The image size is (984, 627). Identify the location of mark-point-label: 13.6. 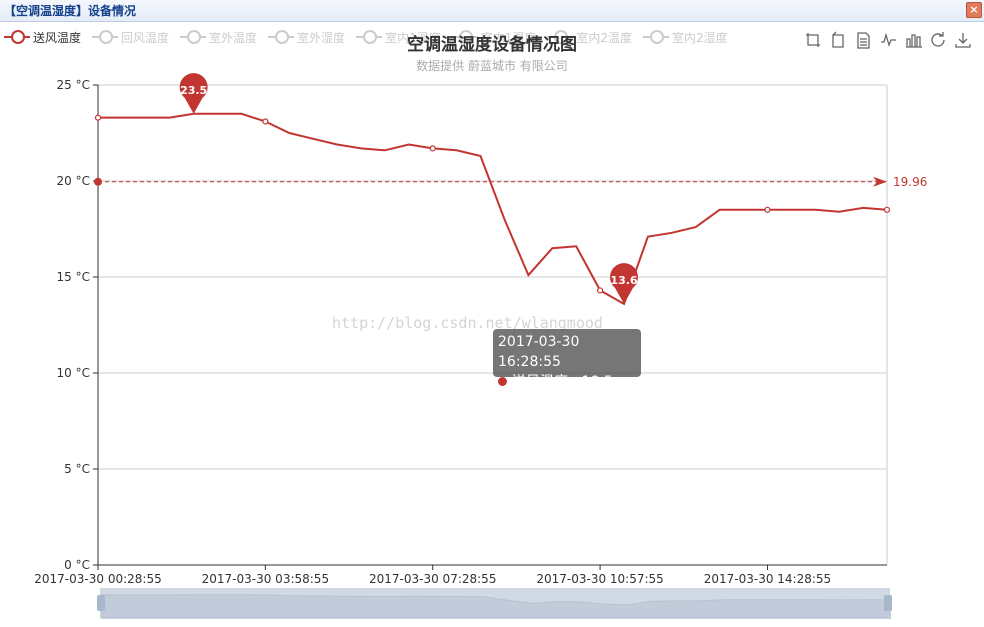
(623, 280).